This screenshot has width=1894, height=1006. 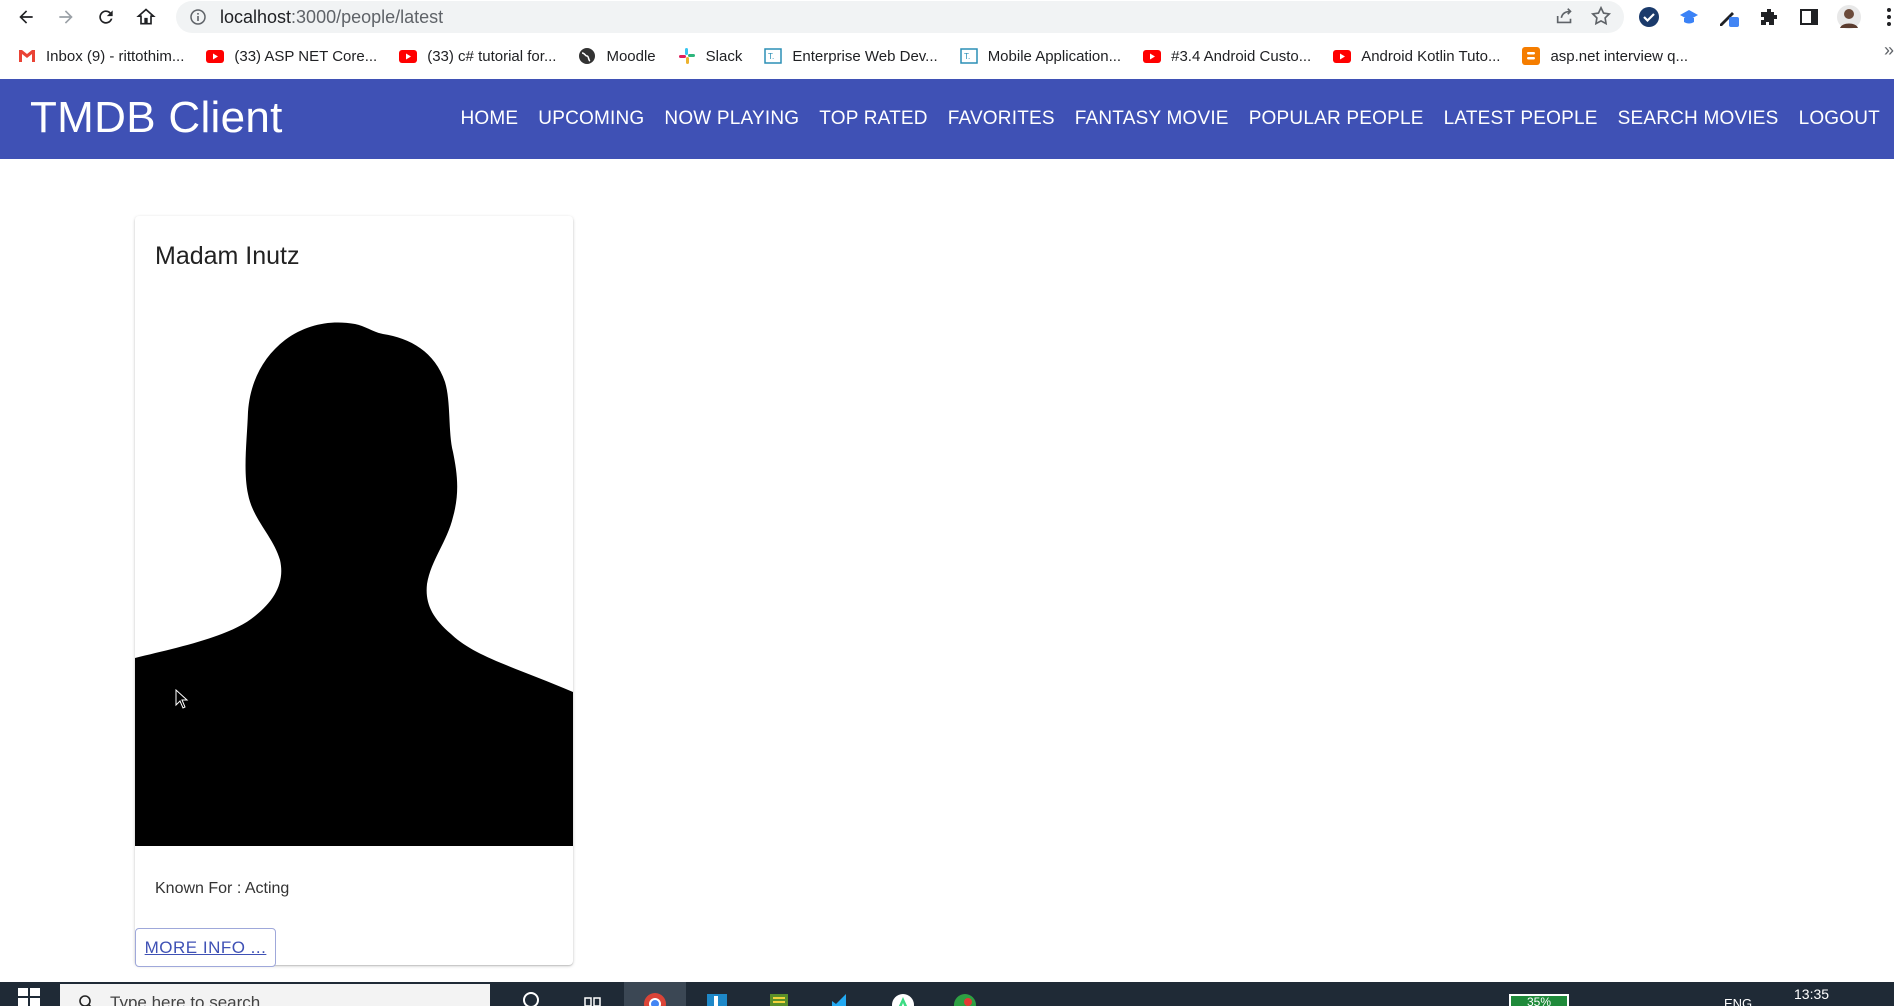 What do you see at coordinates (655, 999) in the screenshot?
I see `chrome-icon` at bounding box center [655, 999].